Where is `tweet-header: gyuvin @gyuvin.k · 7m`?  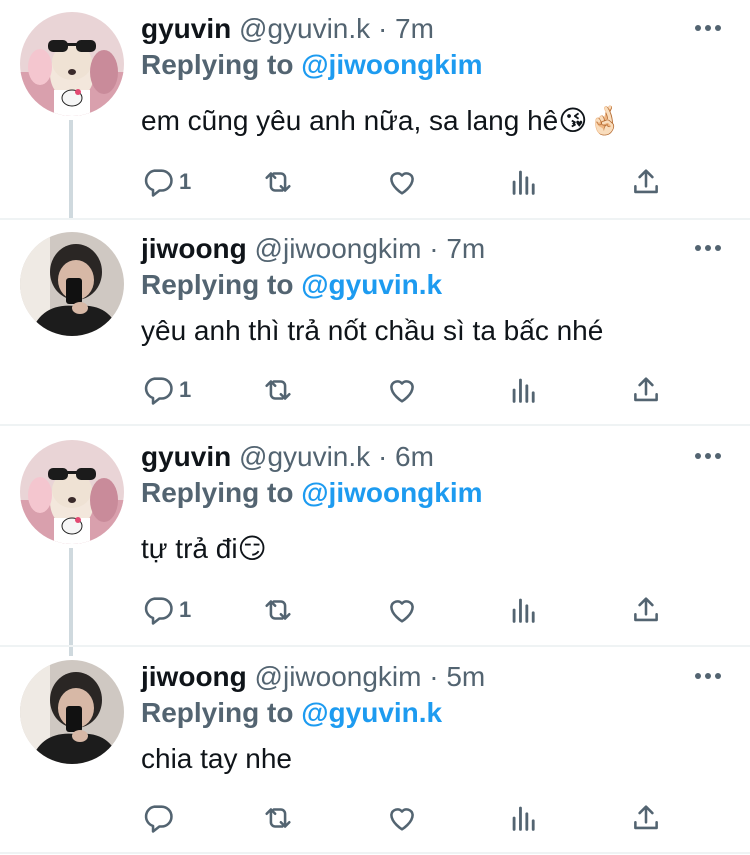 tweet-header: gyuvin @gyuvin.k · 7m is located at coordinates (287, 29).